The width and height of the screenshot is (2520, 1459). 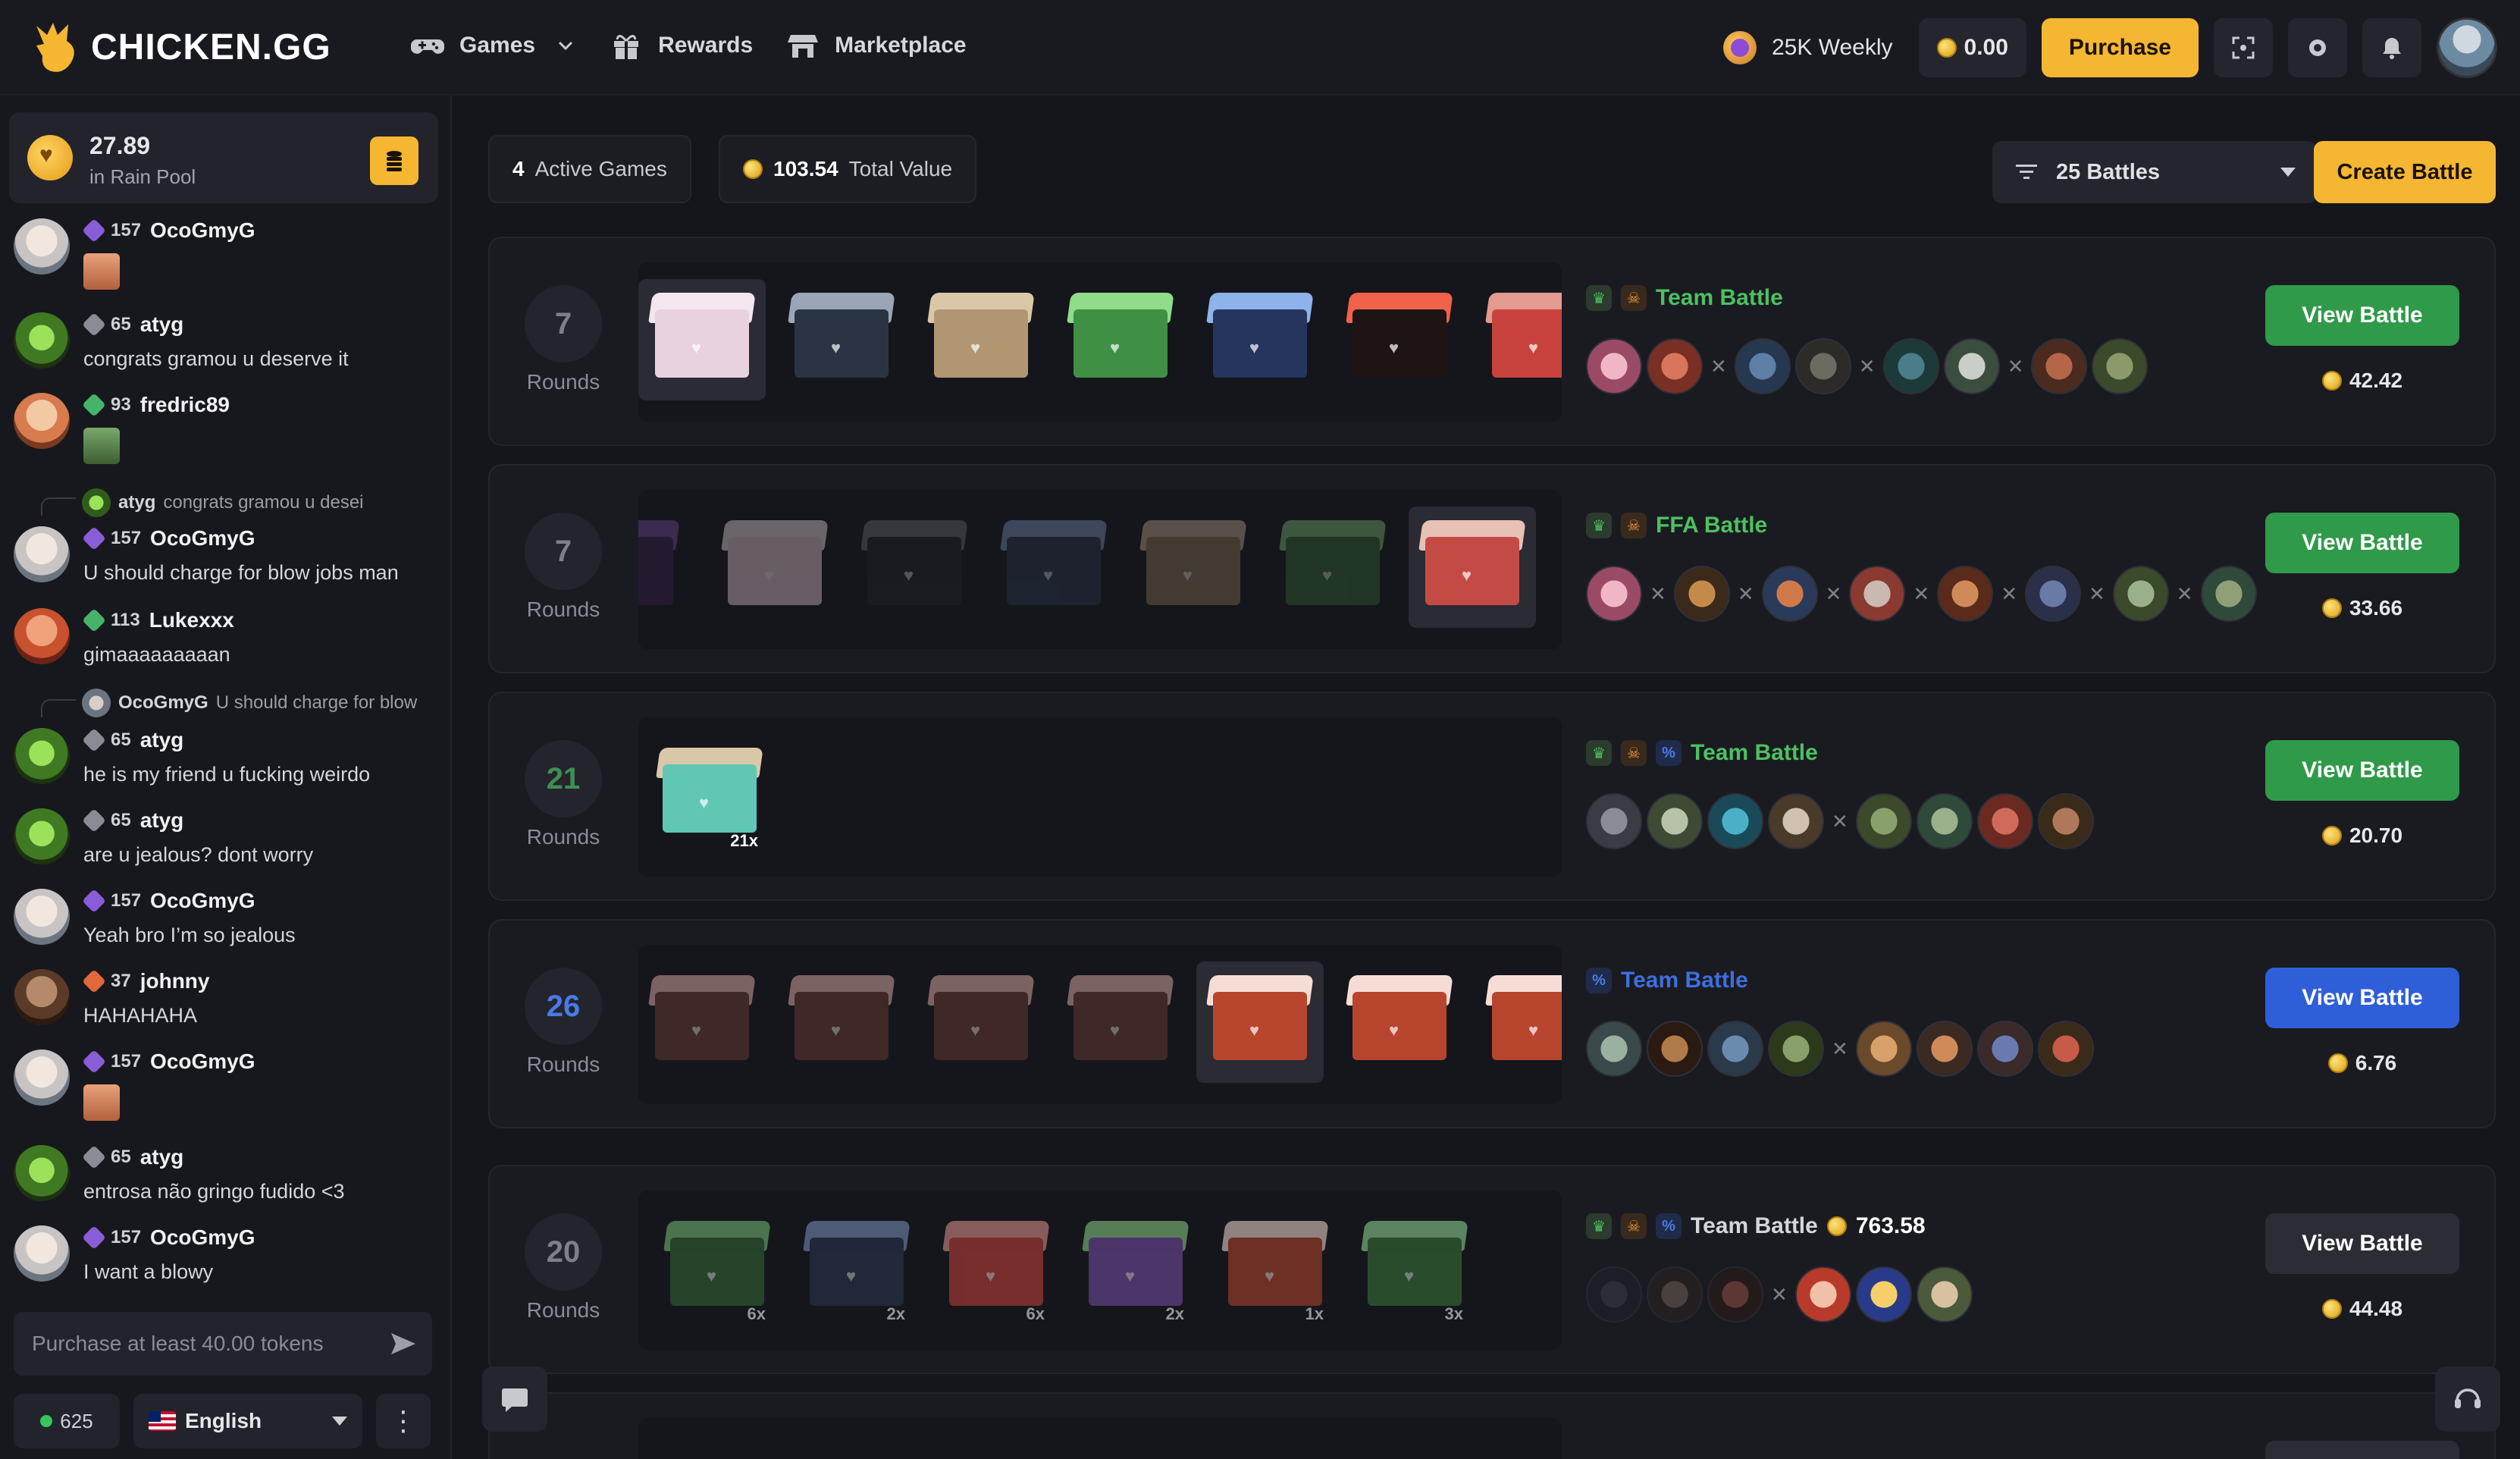 What do you see at coordinates (256, 703) in the screenshot?
I see `reply-preview: OcoGmyG U should charge for blow` at bounding box center [256, 703].